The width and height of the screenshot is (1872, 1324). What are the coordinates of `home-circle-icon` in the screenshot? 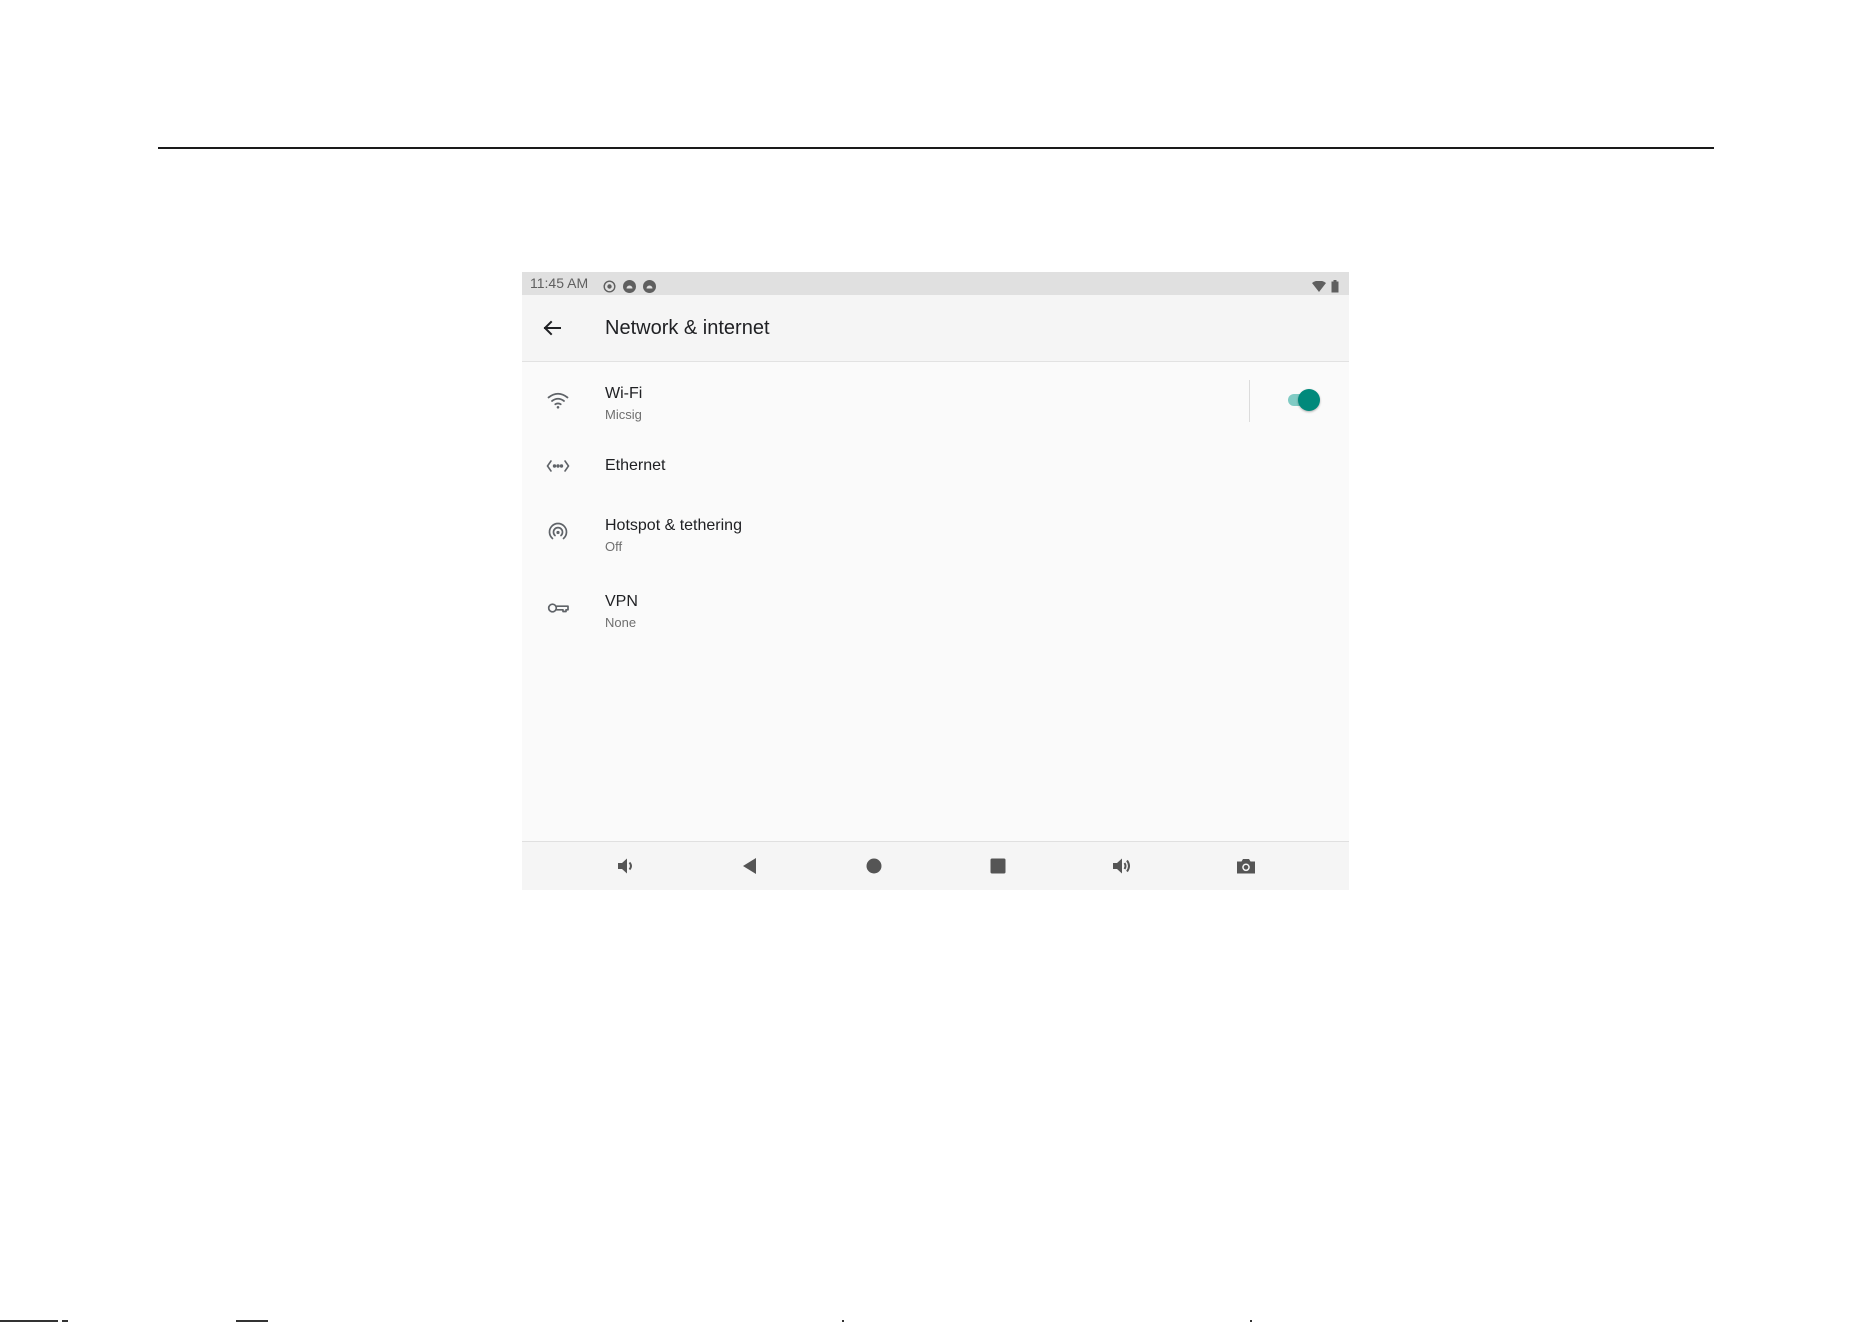 It's located at (874, 866).